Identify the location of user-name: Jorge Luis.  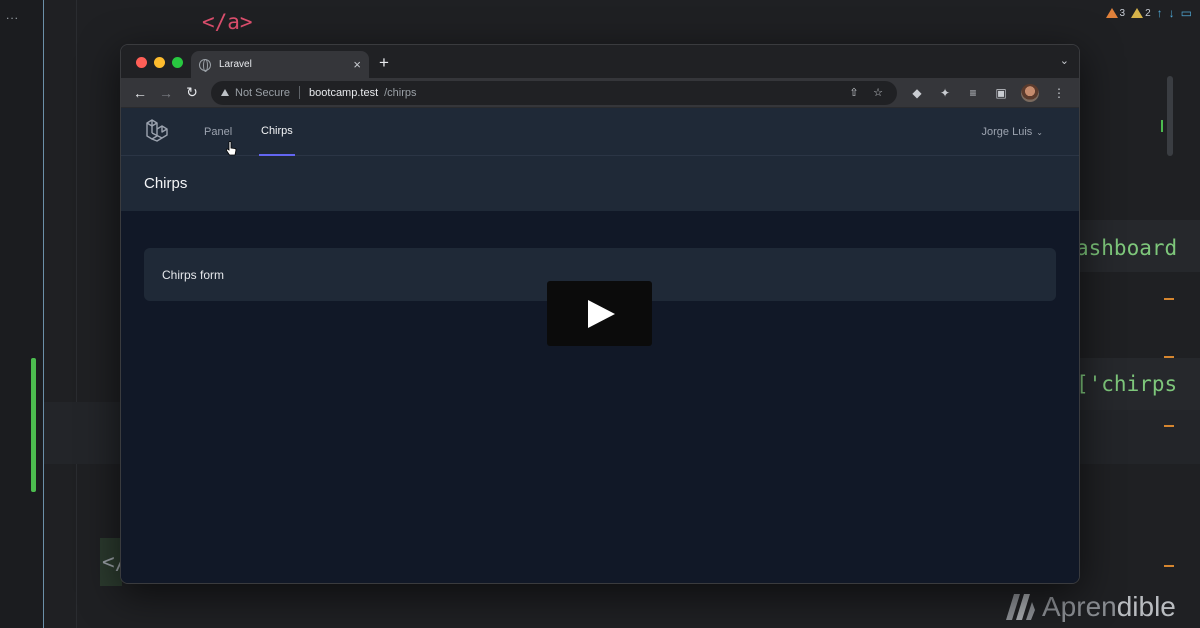
(1007, 132).